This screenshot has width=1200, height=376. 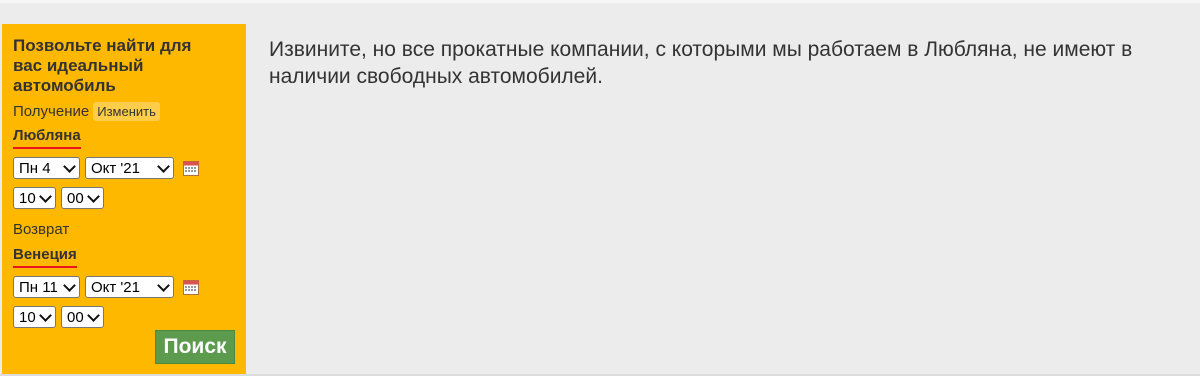 What do you see at coordinates (45, 257) in the screenshot?
I see `return-city: Венеция` at bounding box center [45, 257].